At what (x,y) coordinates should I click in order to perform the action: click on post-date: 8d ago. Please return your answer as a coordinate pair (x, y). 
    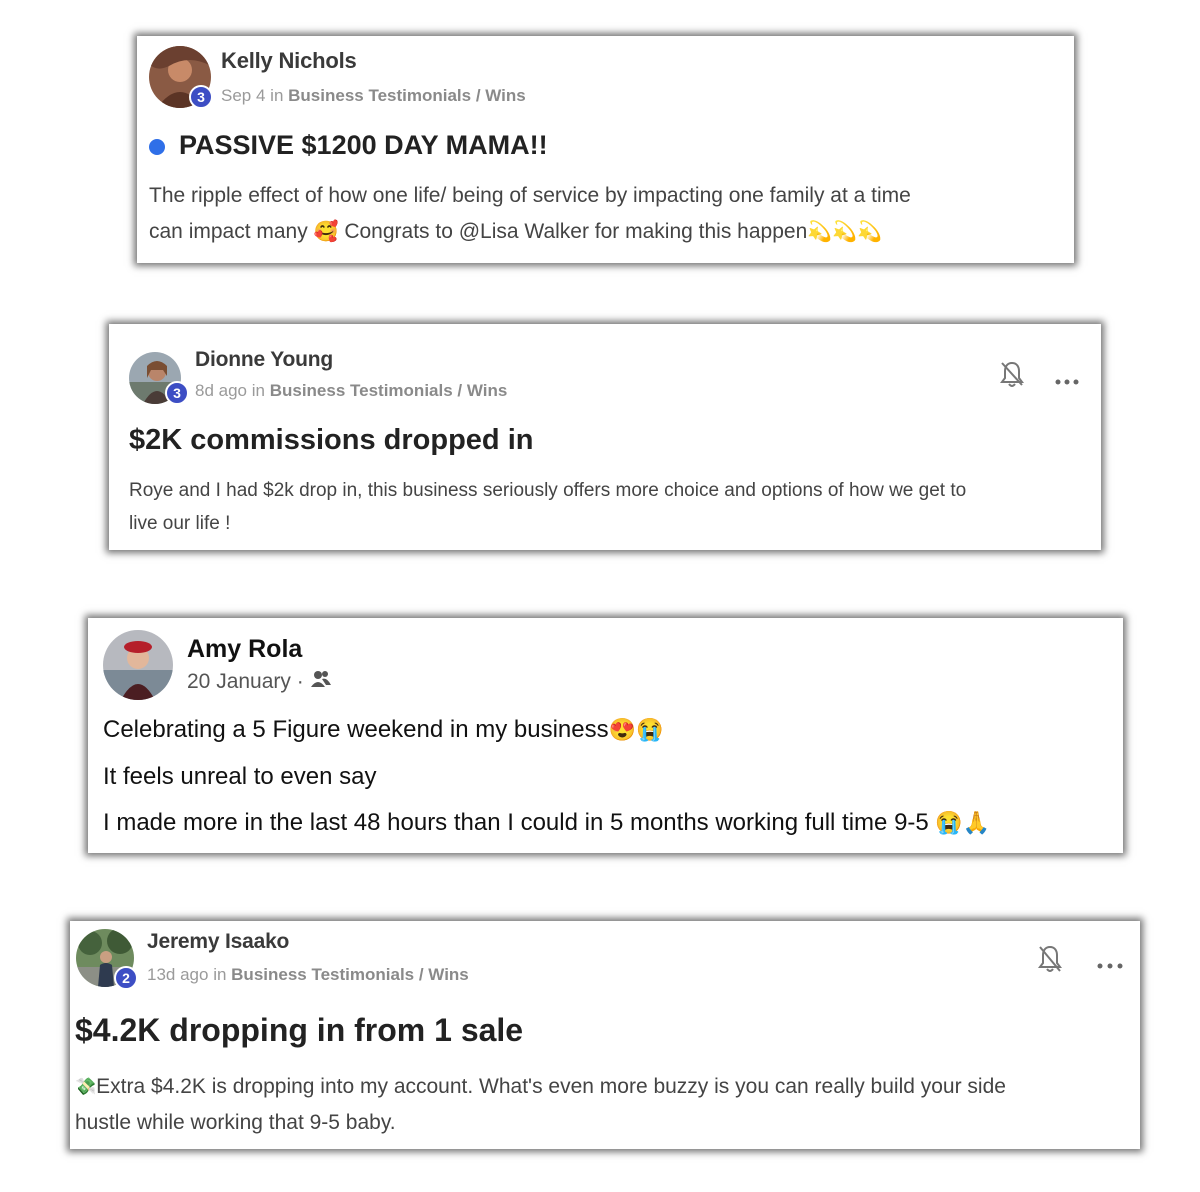
    Looking at the image, I should click on (221, 390).